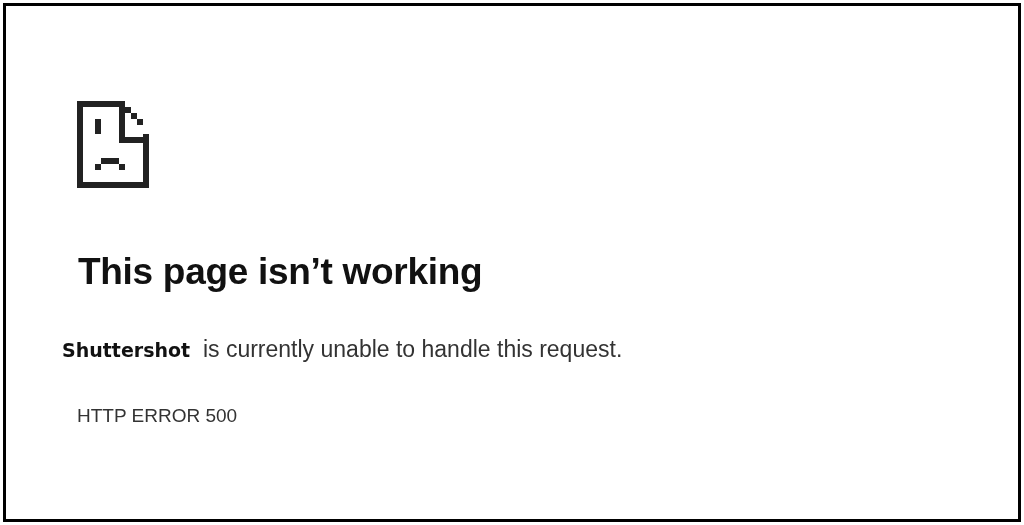 Image resolution: width=1024 pixels, height=525 pixels. I want to click on error-heading: This page isn’t working, so click(280, 272).